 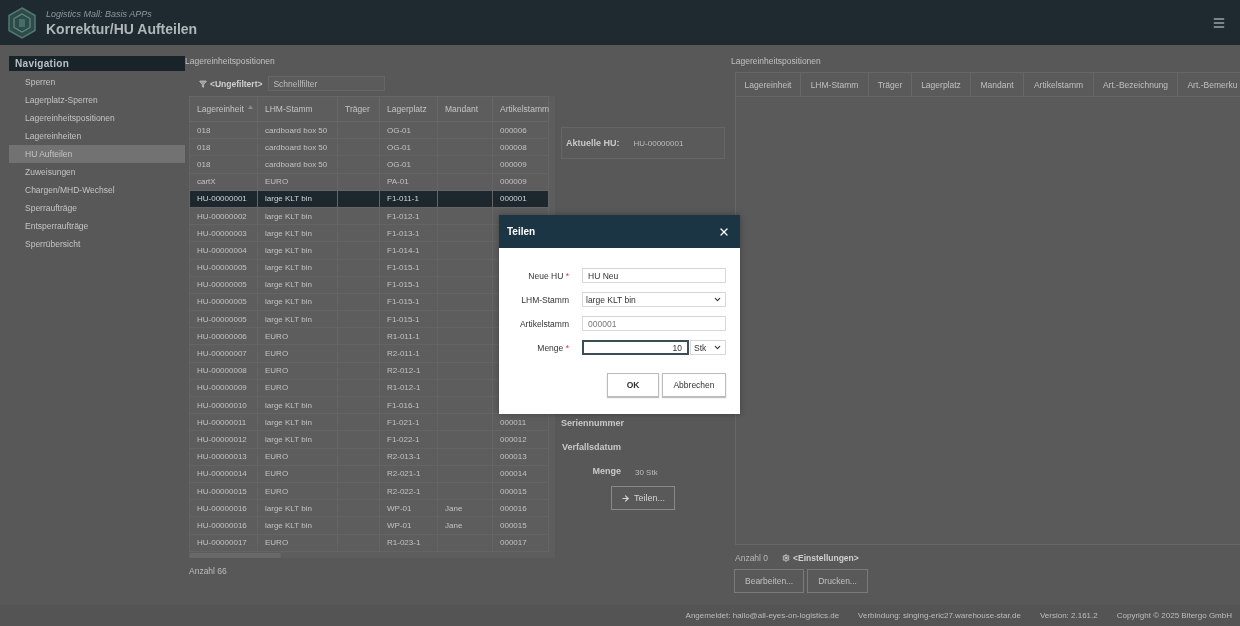 I want to click on nav-item: Lagereinheitspositionen, so click(x=97, y=118).